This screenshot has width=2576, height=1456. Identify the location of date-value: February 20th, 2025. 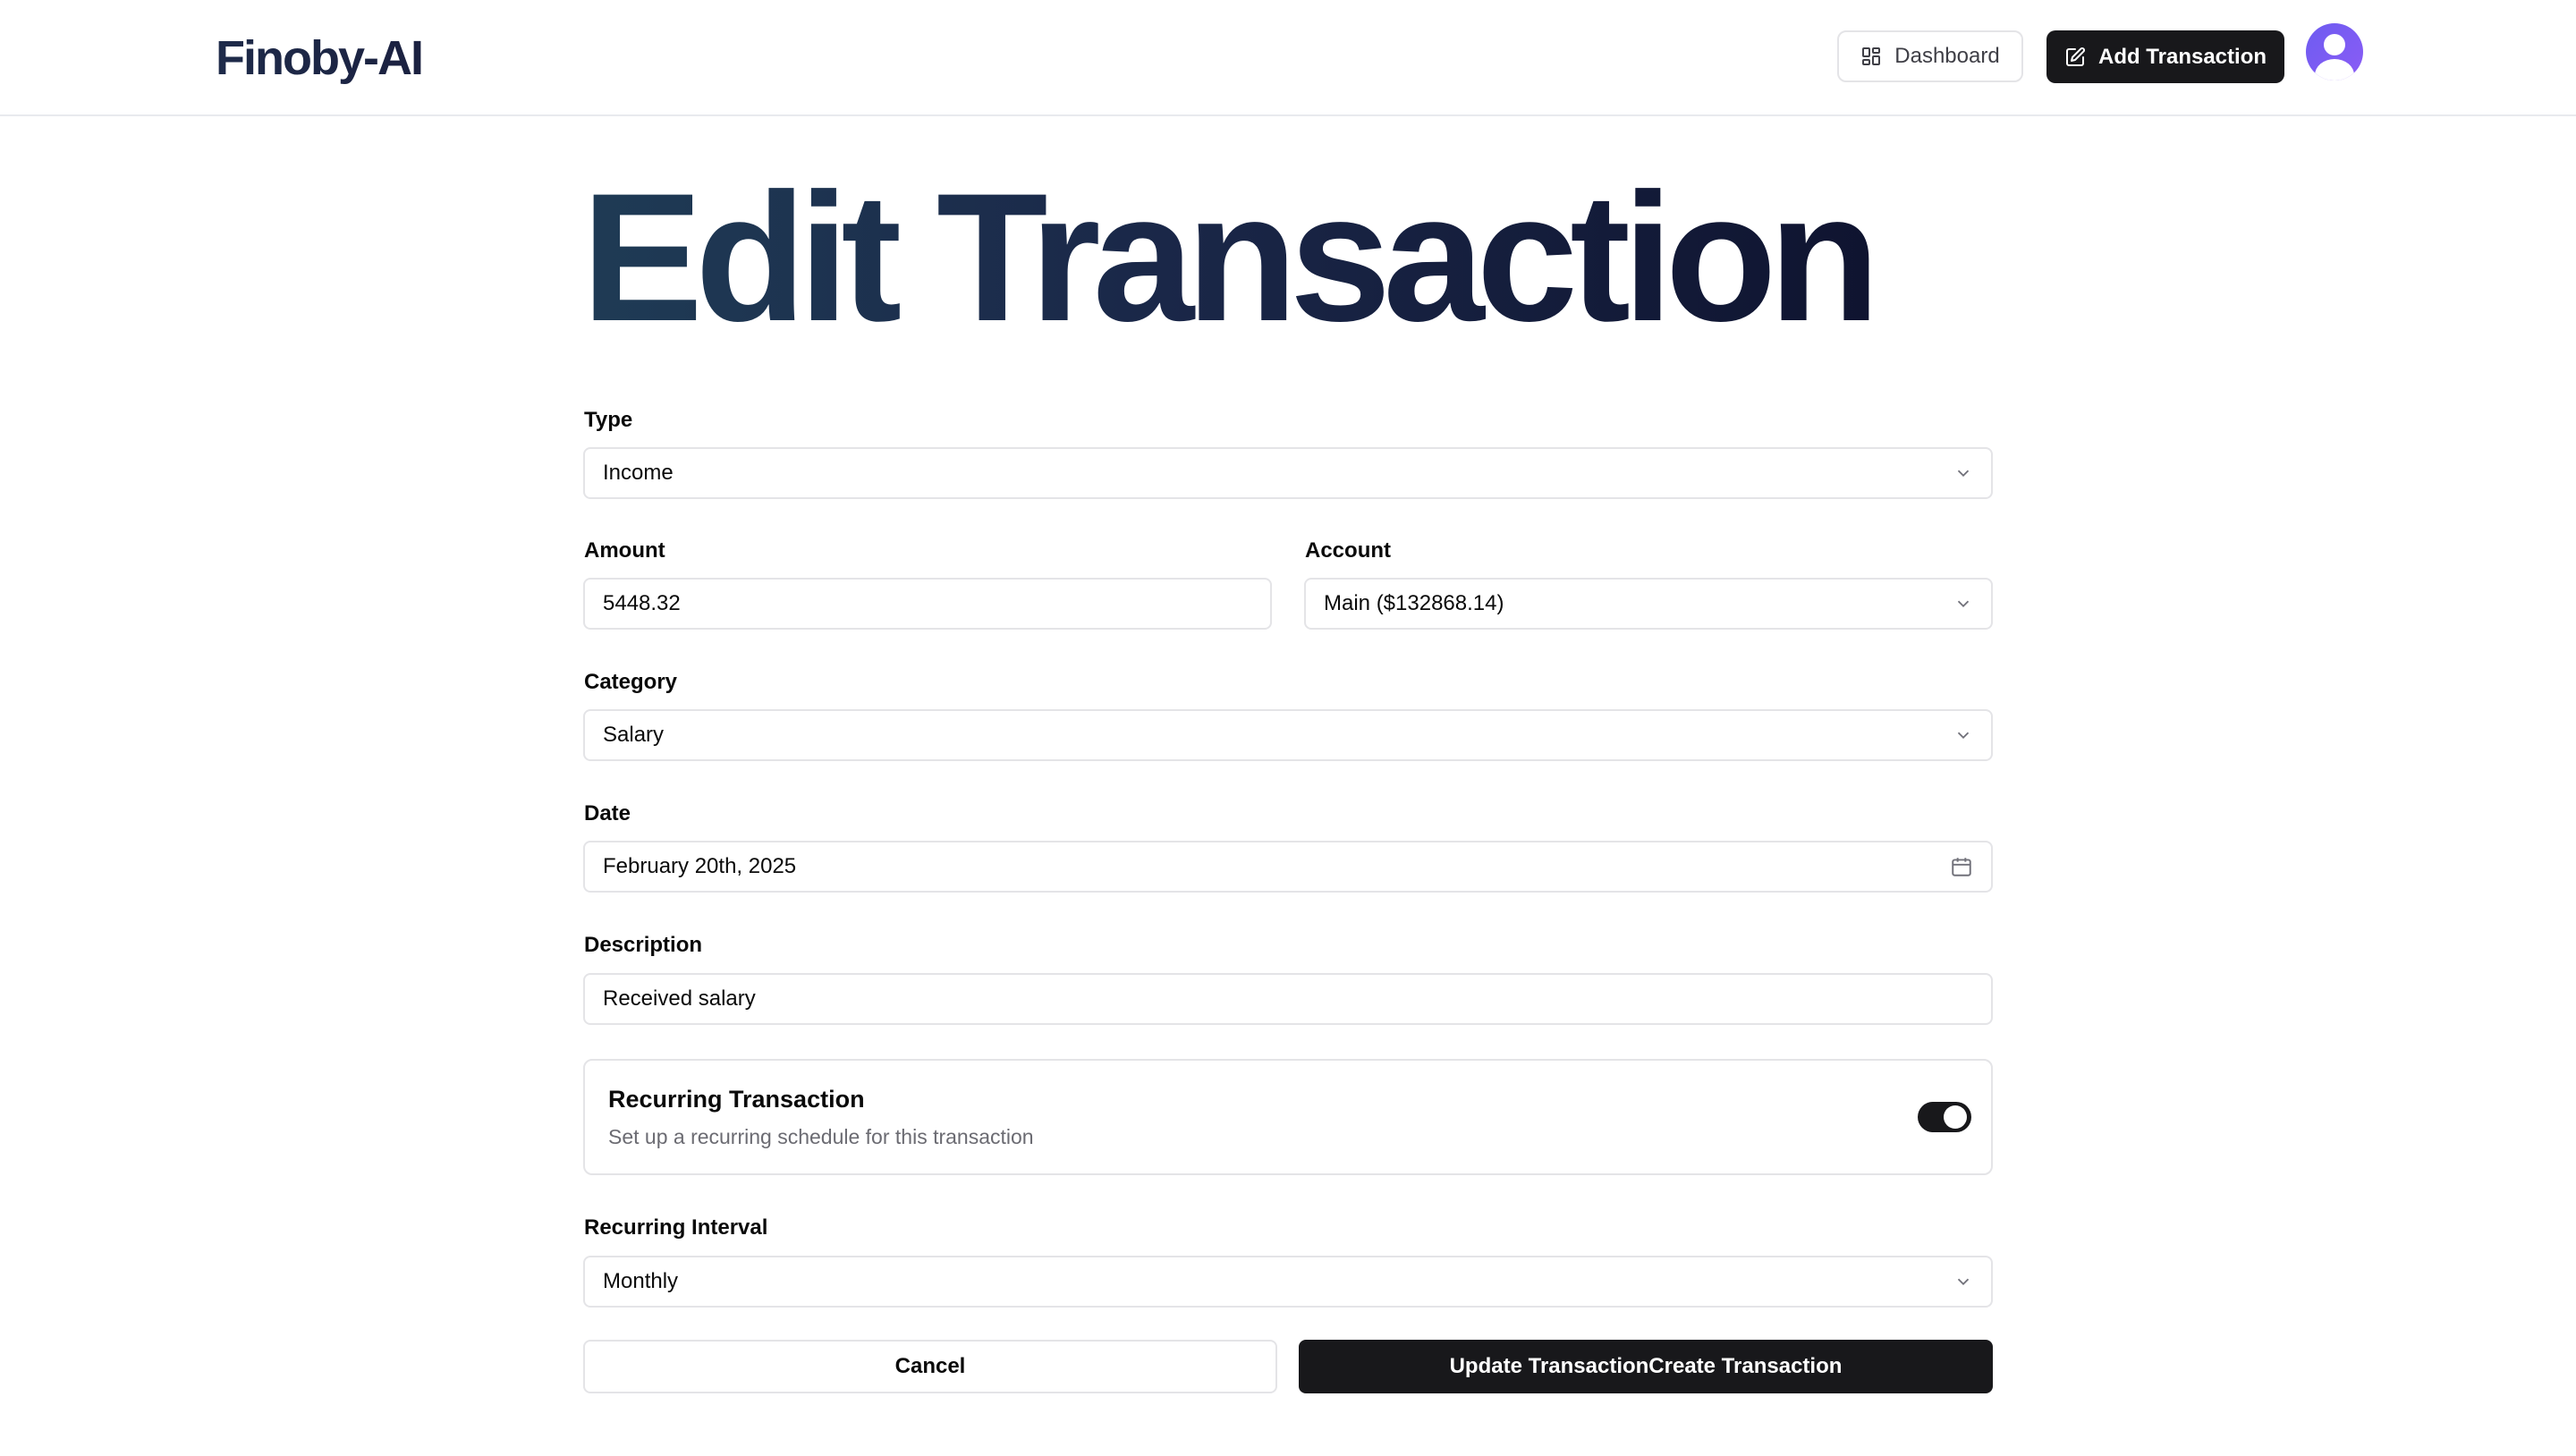
(700, 866).